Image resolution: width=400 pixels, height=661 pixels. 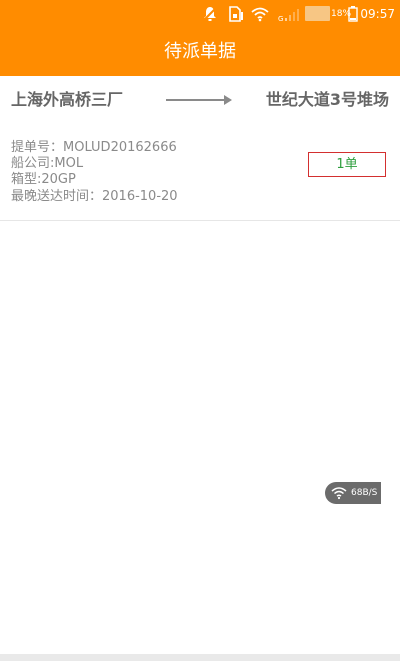 I want to click on svg-text: G, so click(x=280, y=18).